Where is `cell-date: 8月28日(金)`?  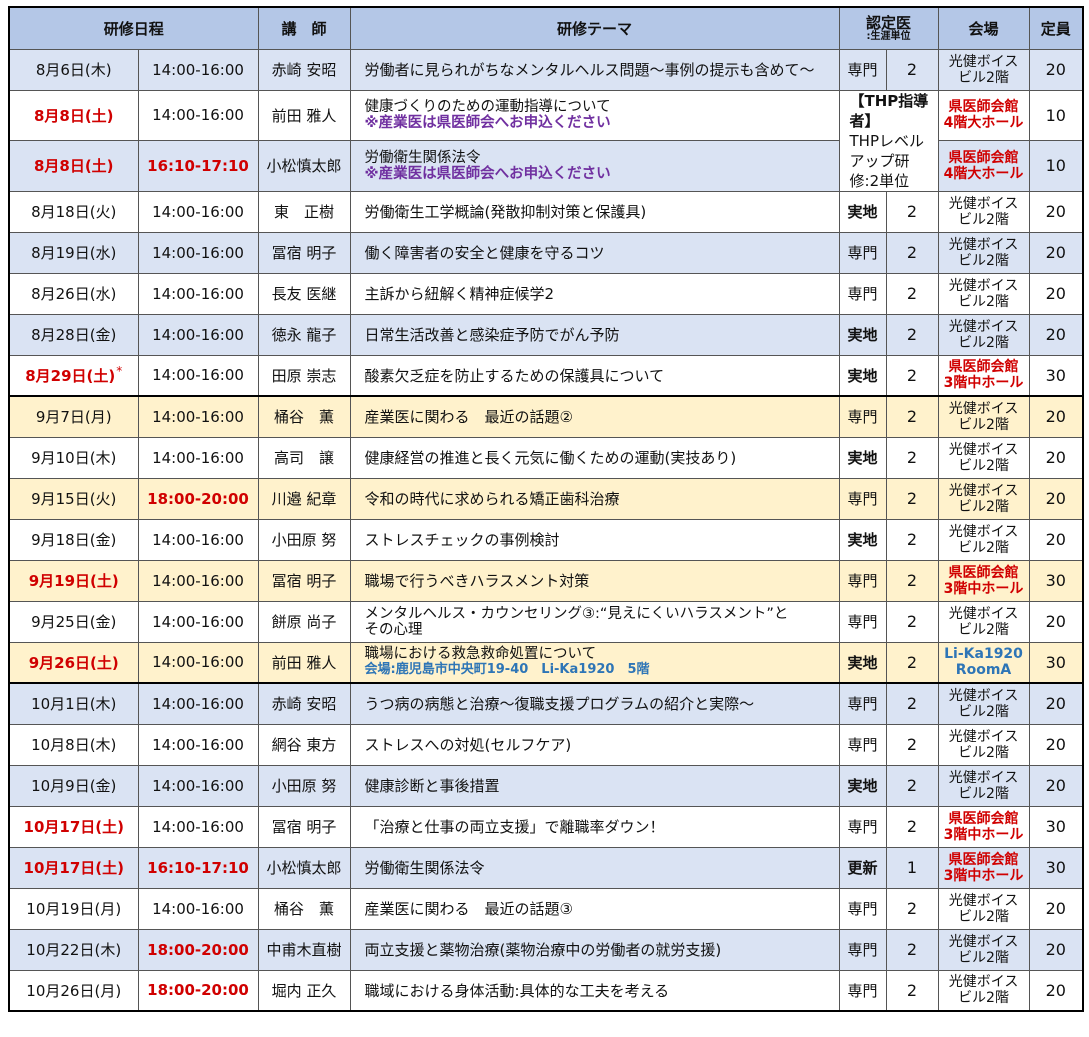
cell-date: 8月28日(金) is located at coordinates (73, 334).